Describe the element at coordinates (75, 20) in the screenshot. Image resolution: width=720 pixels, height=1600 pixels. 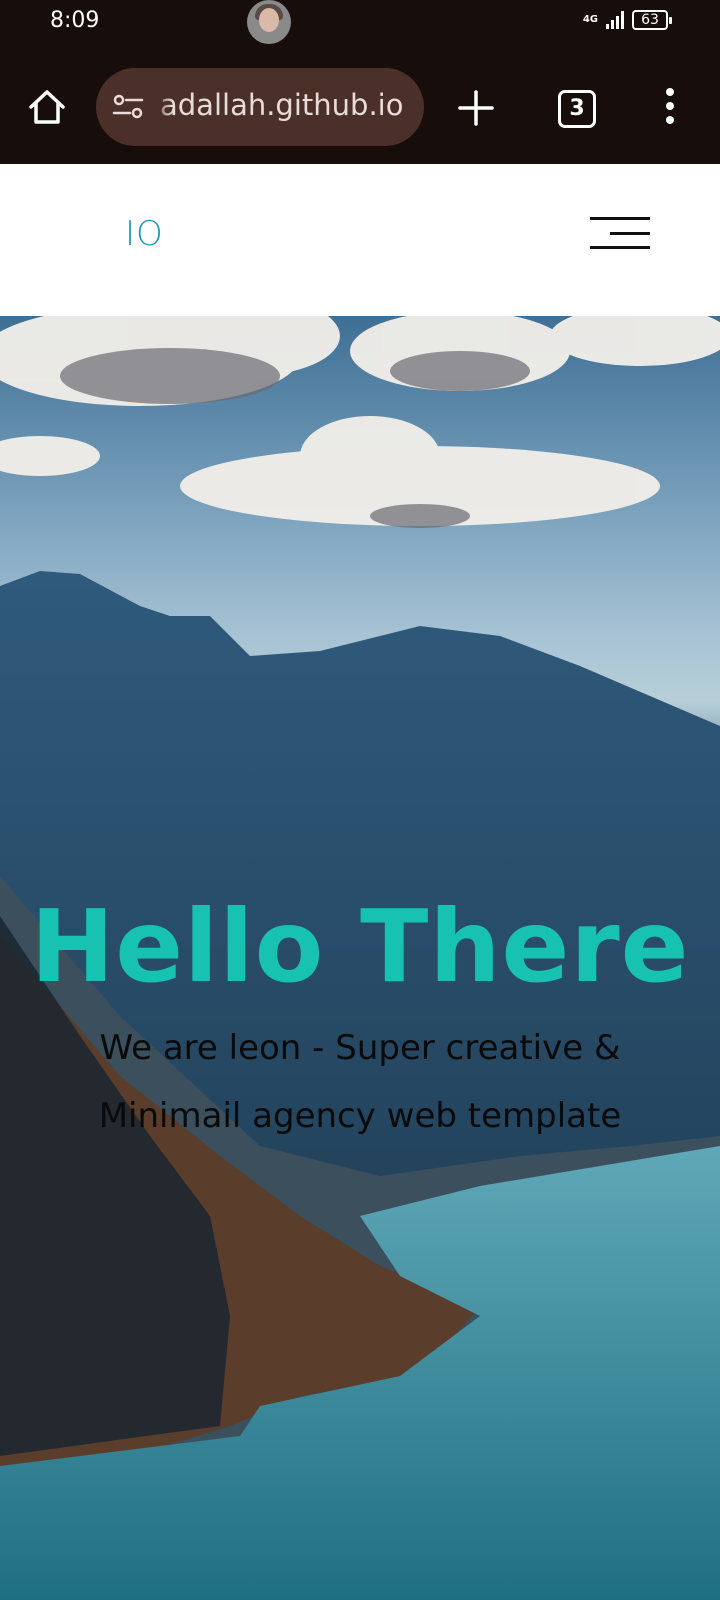
I see `status-time: 8:09` at that location.